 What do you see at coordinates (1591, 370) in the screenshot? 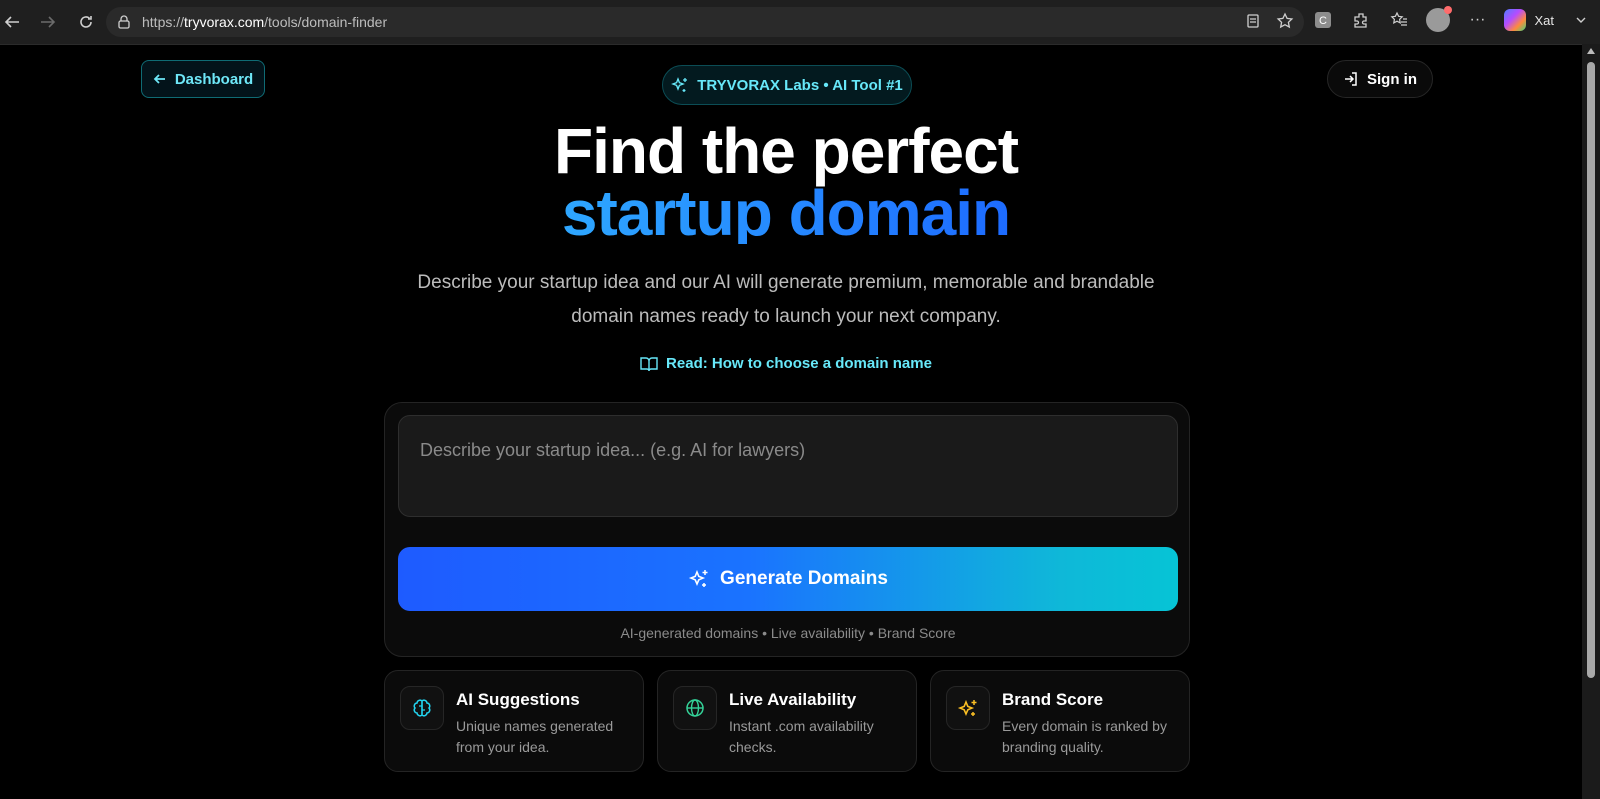
I see `scrollbar-thumb` at bounding box center [1591, 370].